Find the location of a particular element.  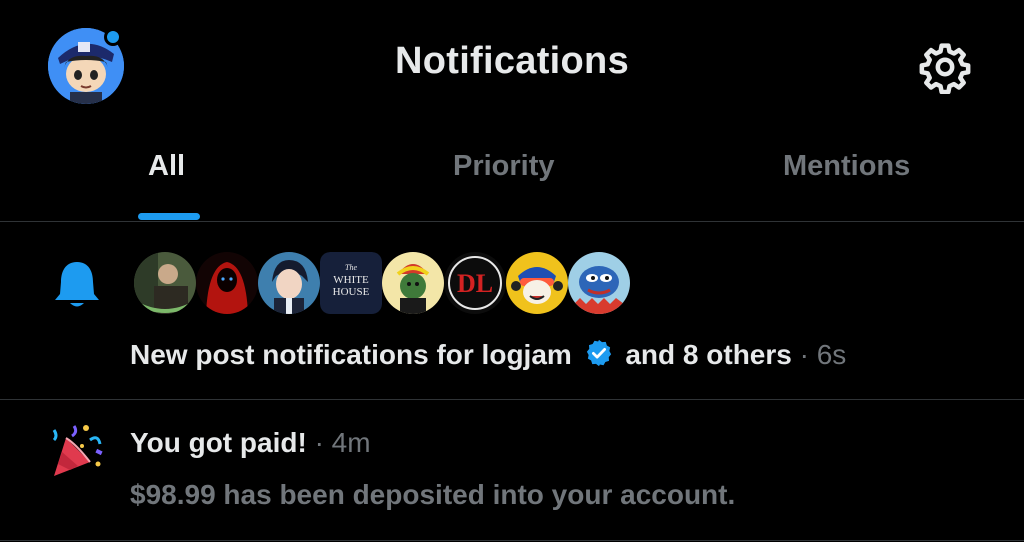

page-title: Notifications is located at coordinates (511, 61).